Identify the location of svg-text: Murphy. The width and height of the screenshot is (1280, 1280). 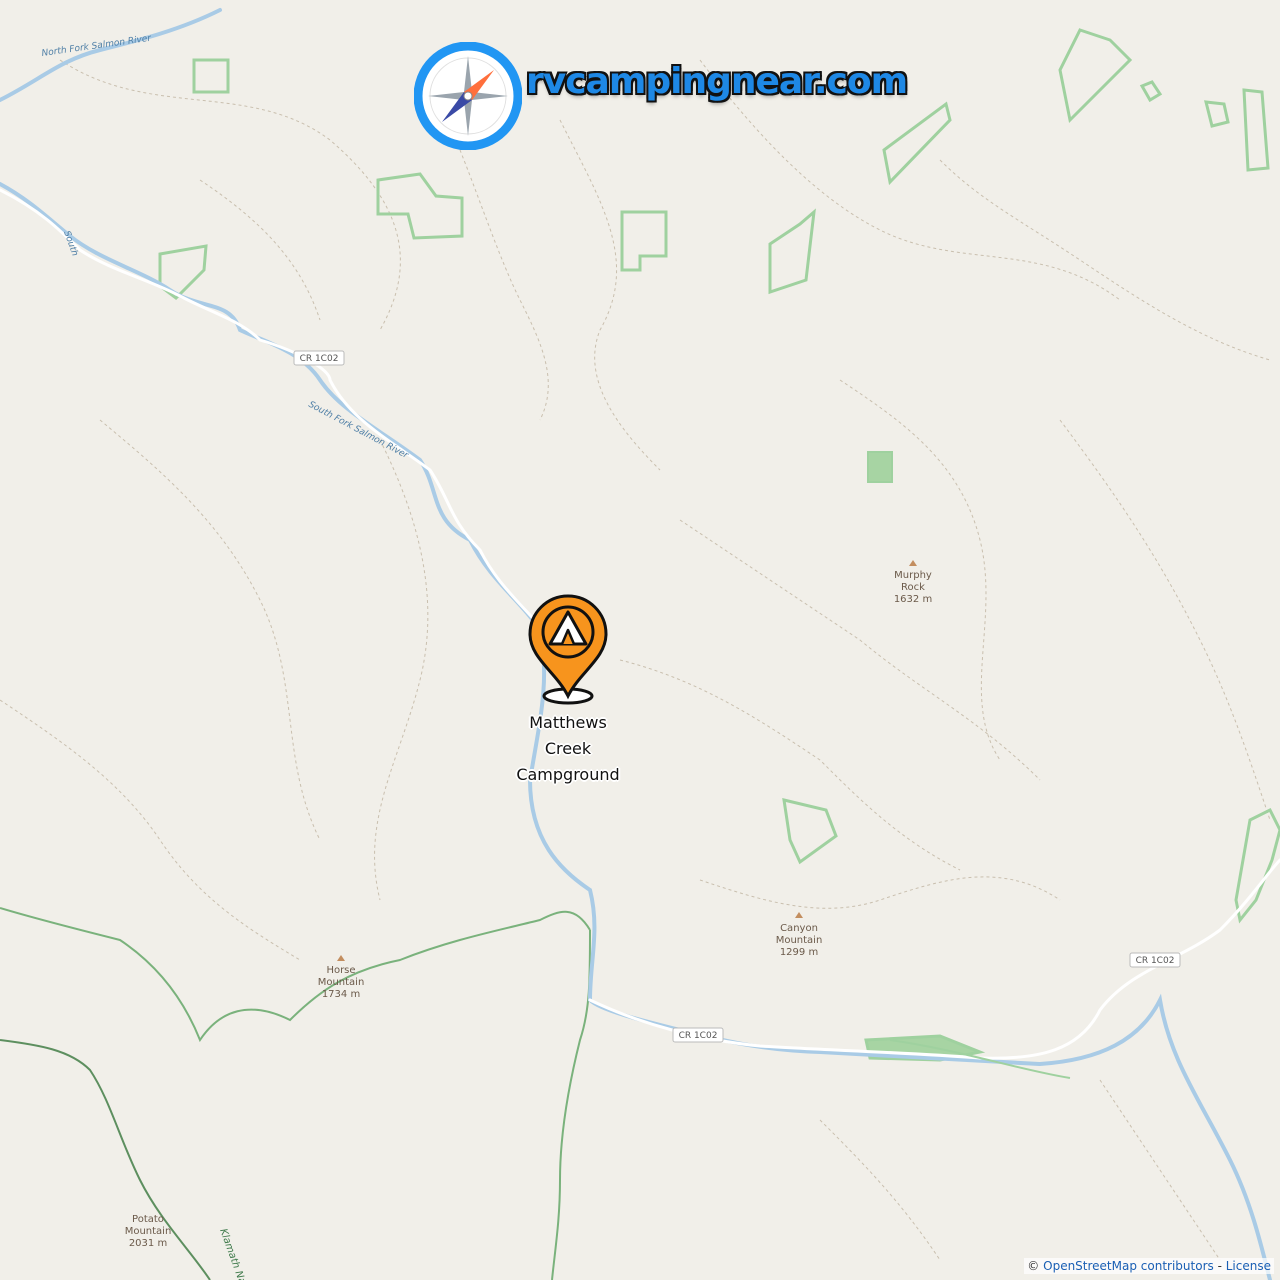
(913, 575).